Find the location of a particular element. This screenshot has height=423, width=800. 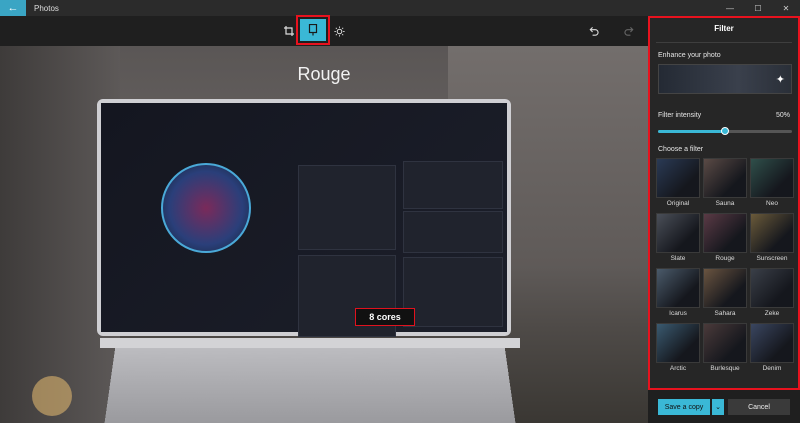

divider is located at coordinates (724, 42).